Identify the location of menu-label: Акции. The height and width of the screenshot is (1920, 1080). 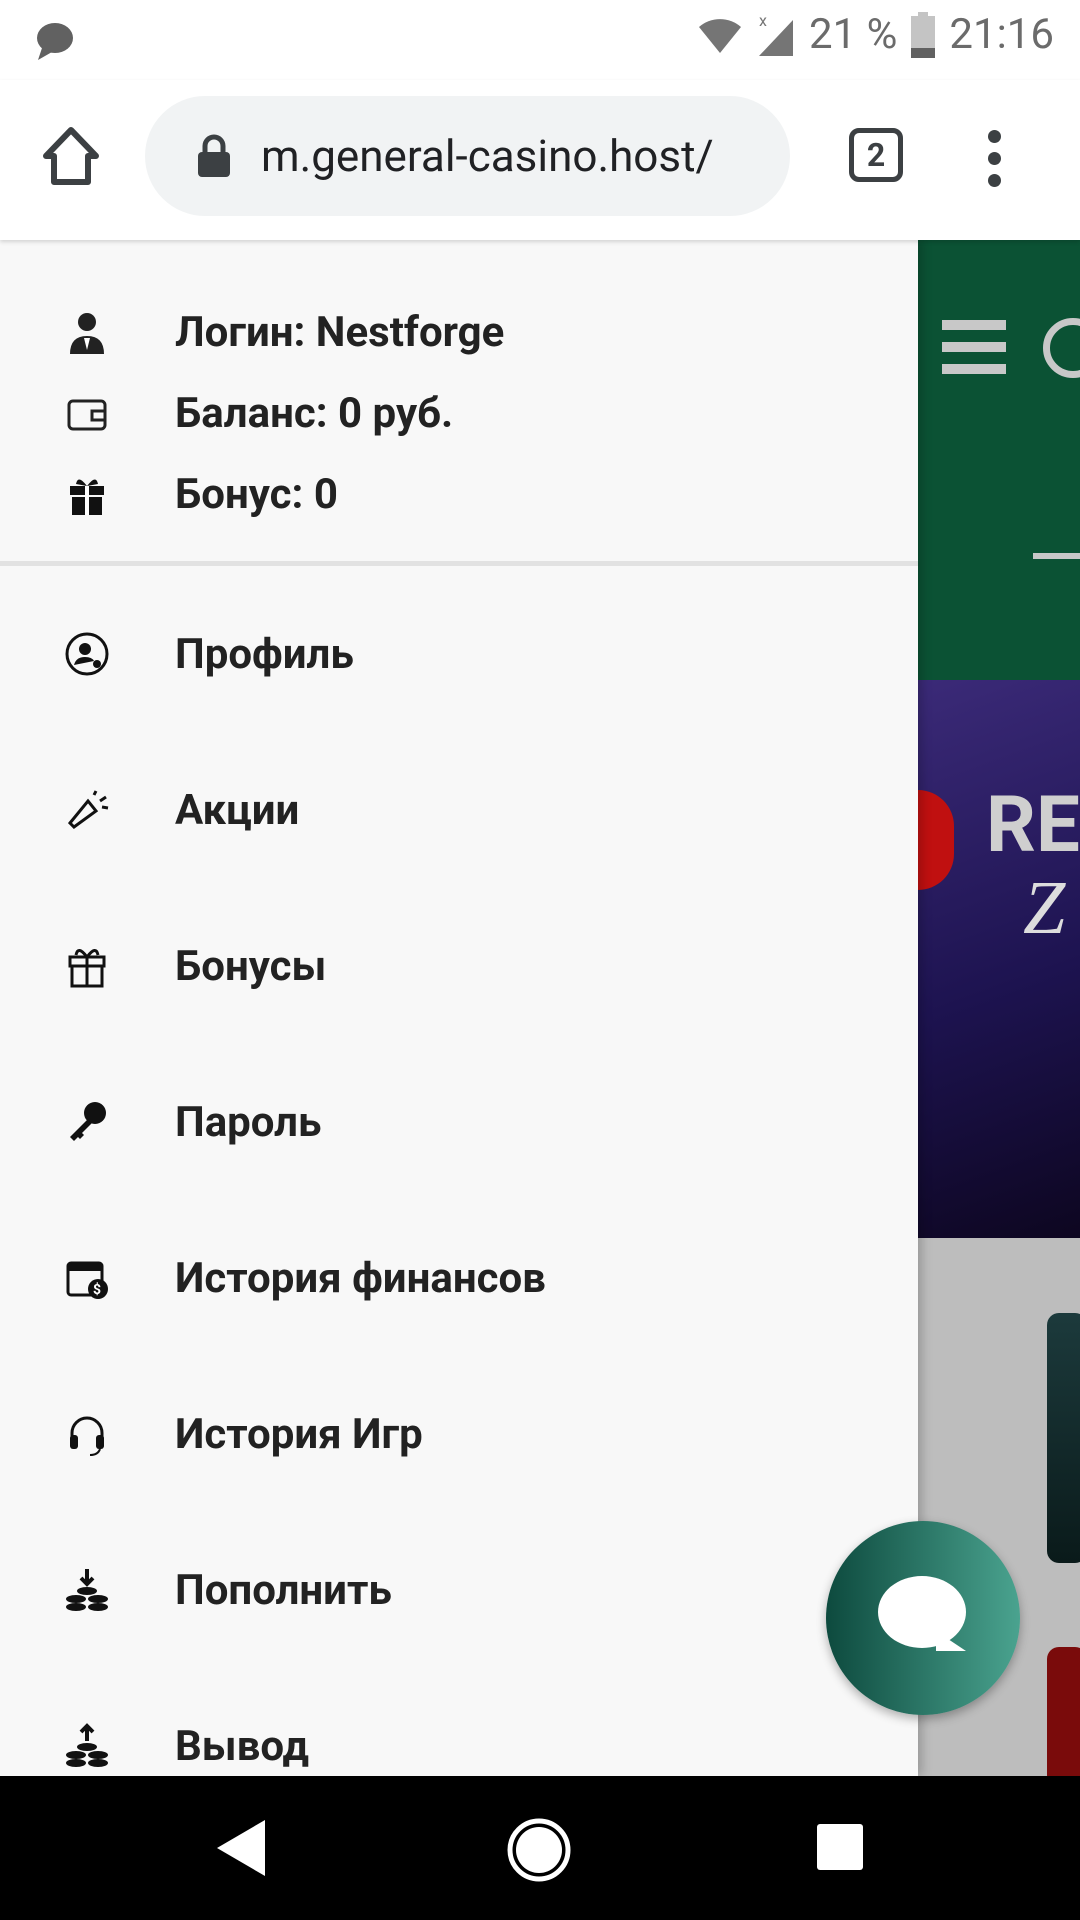
(237, 810).